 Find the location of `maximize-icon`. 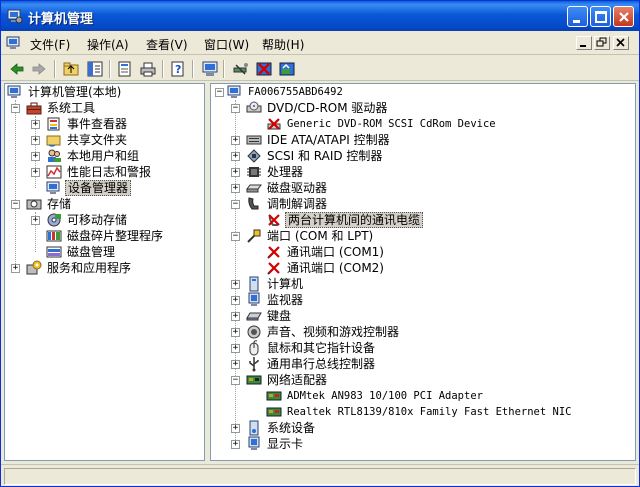

maximize-icon is located at coordinates (601, 17).